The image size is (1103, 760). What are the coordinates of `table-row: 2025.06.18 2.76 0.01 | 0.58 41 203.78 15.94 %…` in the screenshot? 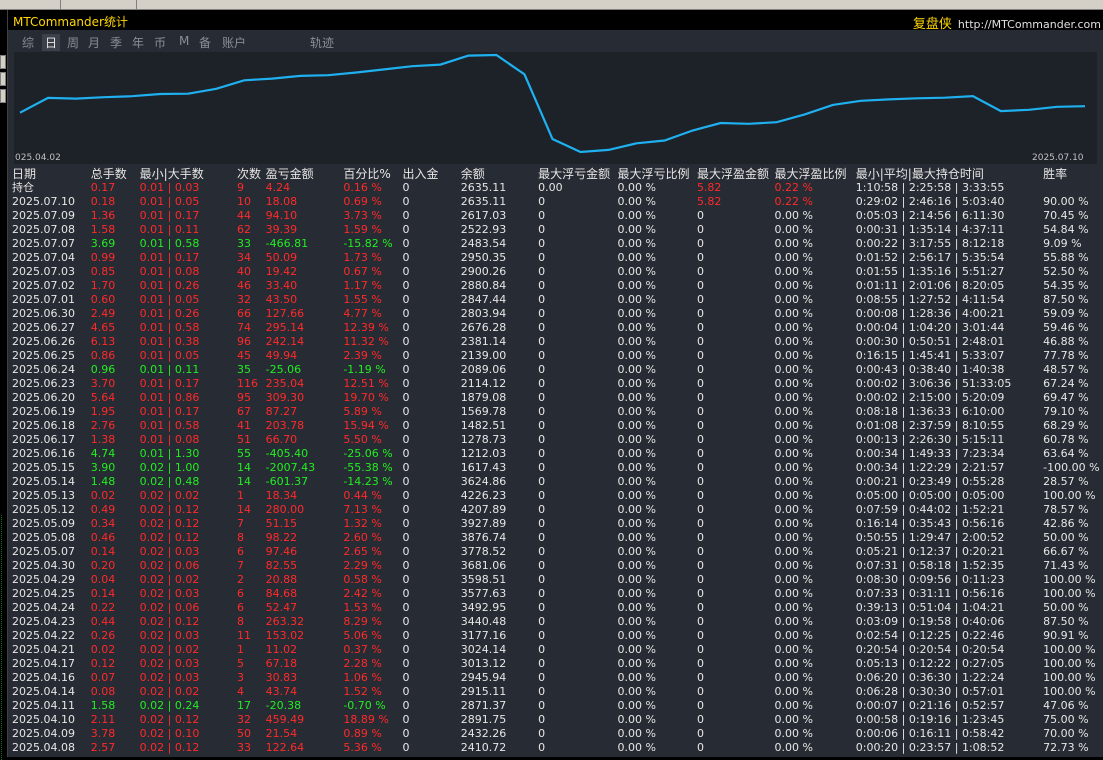 It's located at (557, 426).